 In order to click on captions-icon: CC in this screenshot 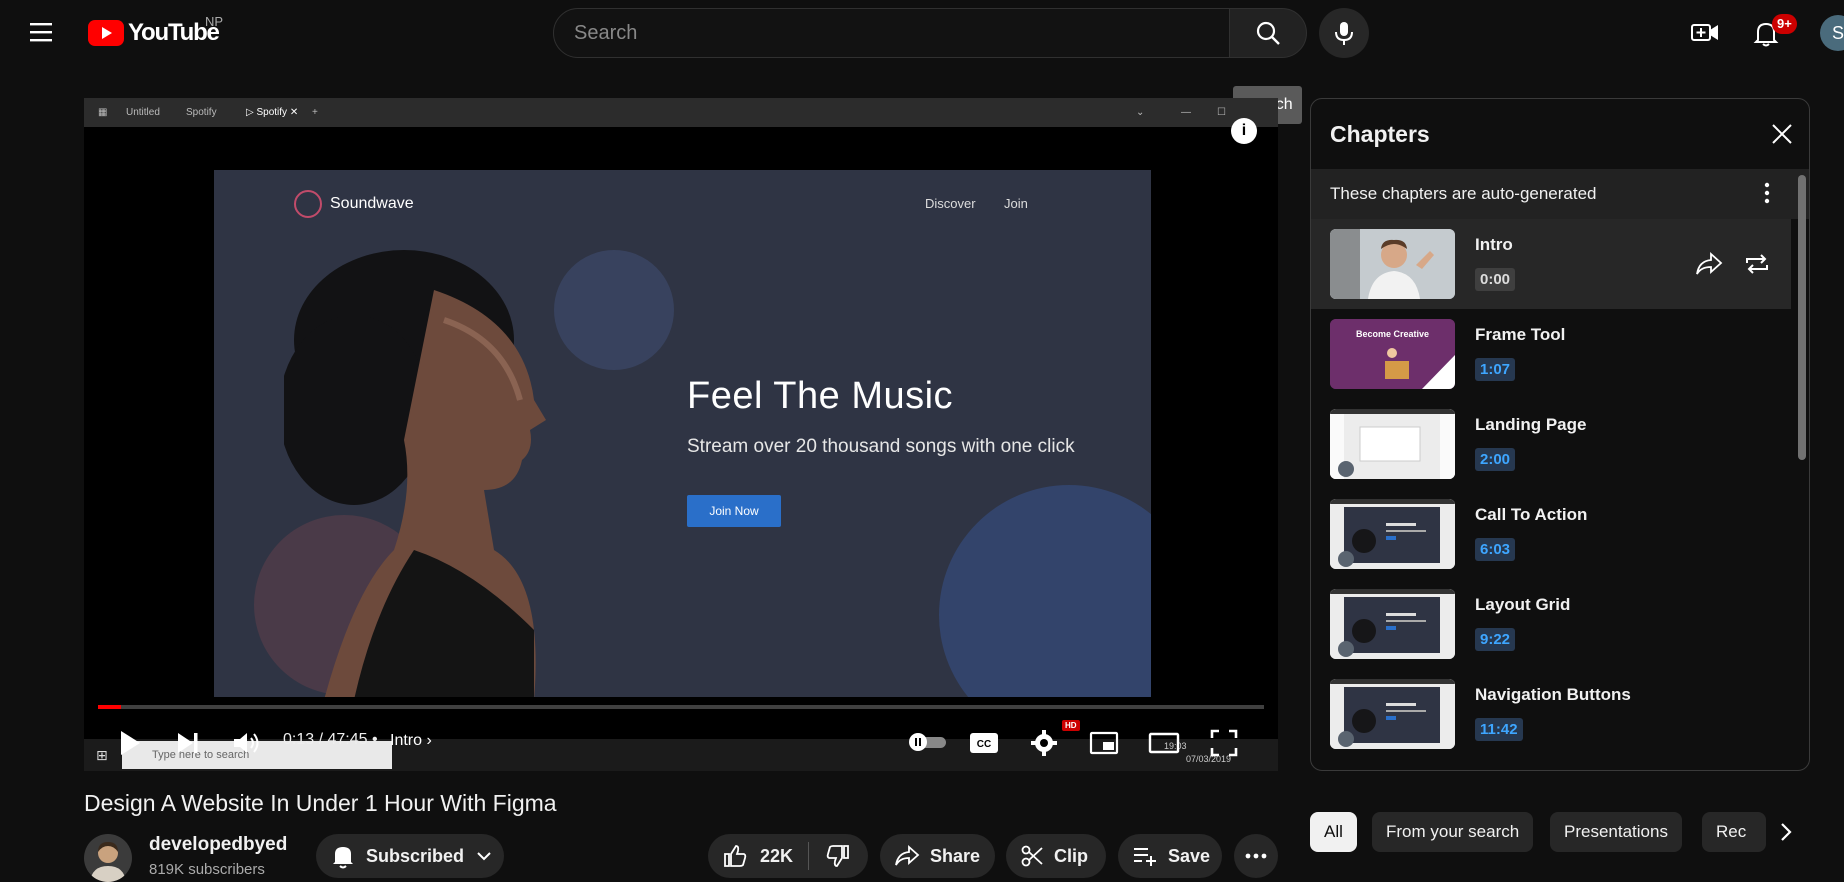, I will do `click(984, 743)`.